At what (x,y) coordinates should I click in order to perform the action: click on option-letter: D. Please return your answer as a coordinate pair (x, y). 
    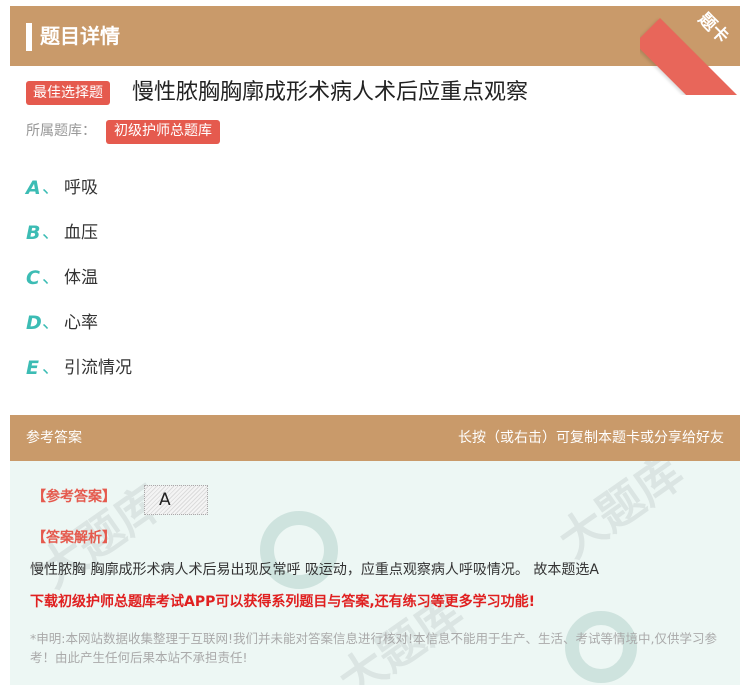
    Looking at the image, I should click on (34, 323).